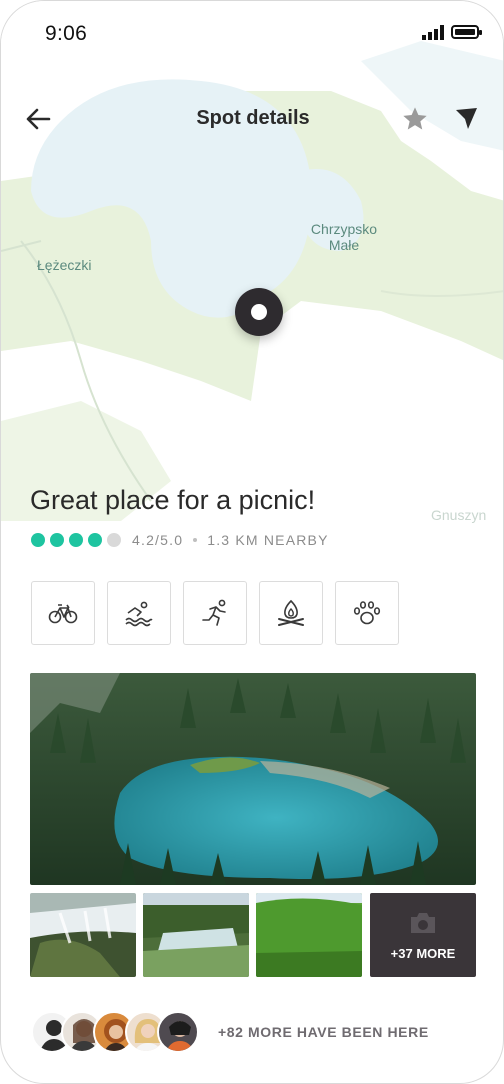 This screenshot has height=1084, width=504. What do you see at coordinates (466, 119) in the screenshot?
I see `navigate-icon` at bounding box center [466, 119].